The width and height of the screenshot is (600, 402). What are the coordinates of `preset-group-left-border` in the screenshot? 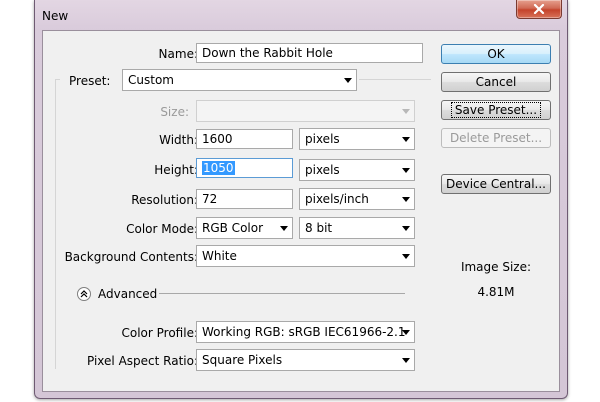 It's located at (55, 224).